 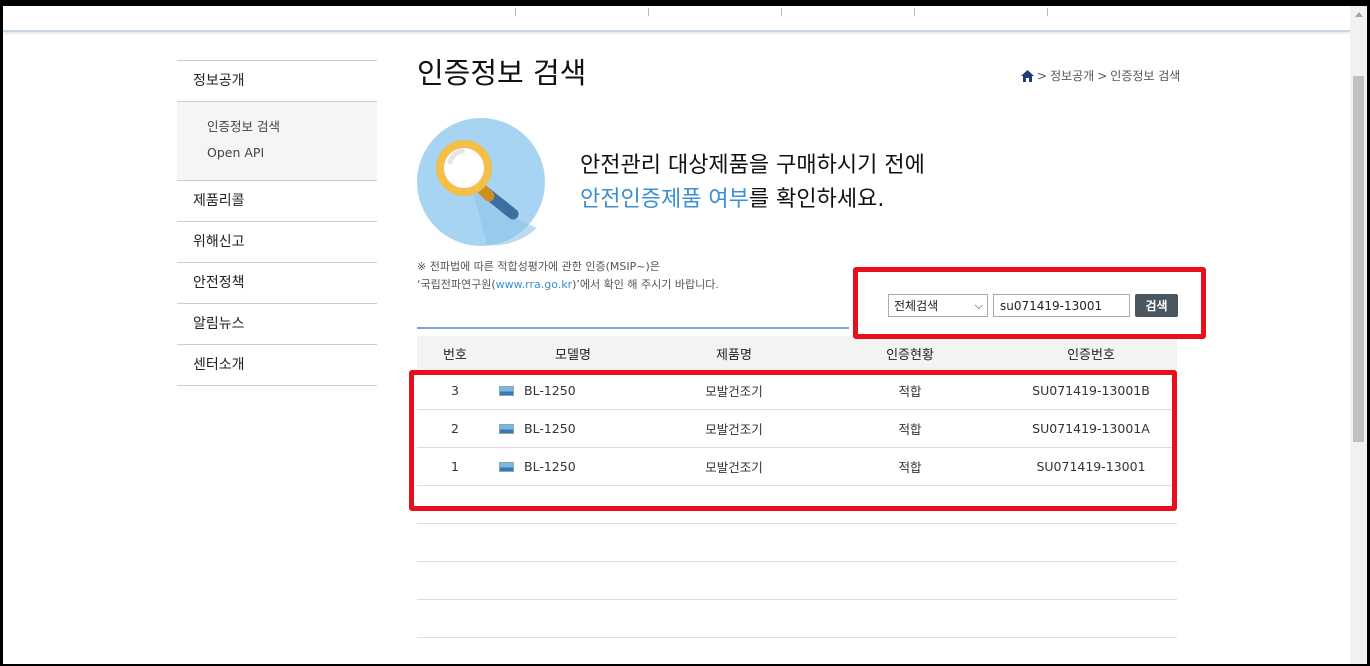 What do you see at coordinates (277, 283) in the screenshot?
I see `sidebar-item-policy: 안전정책` at bounding box center [277, 283].